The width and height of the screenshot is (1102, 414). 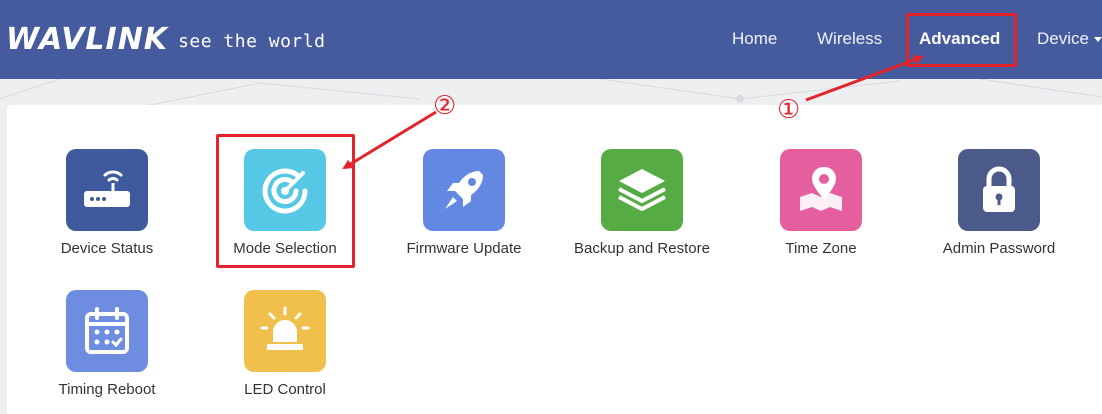 What do you see at coordinates (642, 190) in the screenshot?
I see `layers-icon` at bounding box center [642, 190].